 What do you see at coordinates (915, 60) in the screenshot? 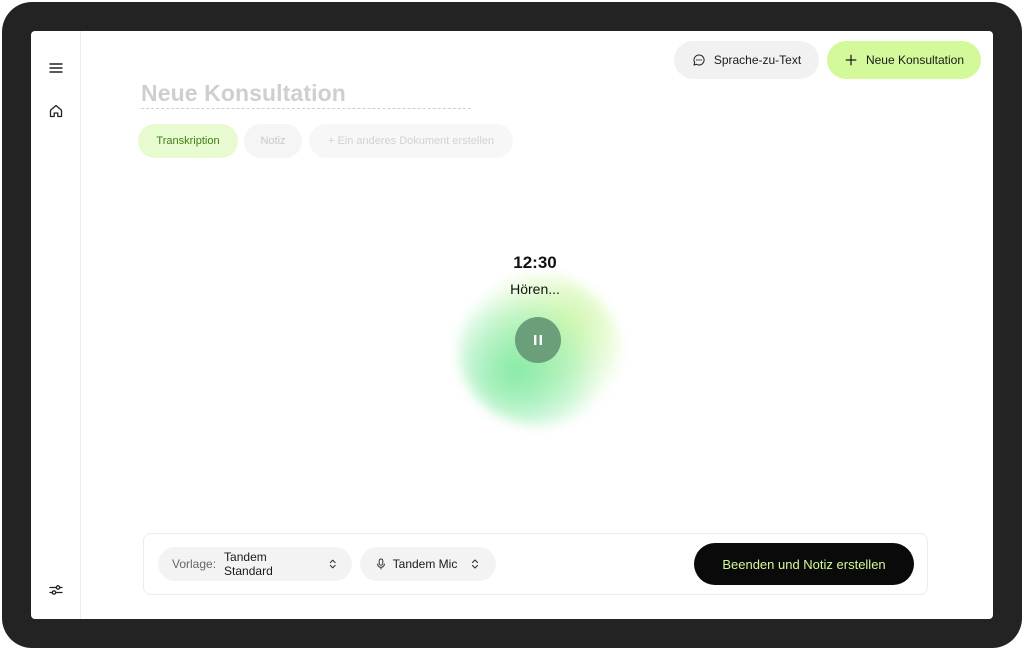
I see `new-consultation-label: Neue Konsultation` at bounding box center [915, 60].